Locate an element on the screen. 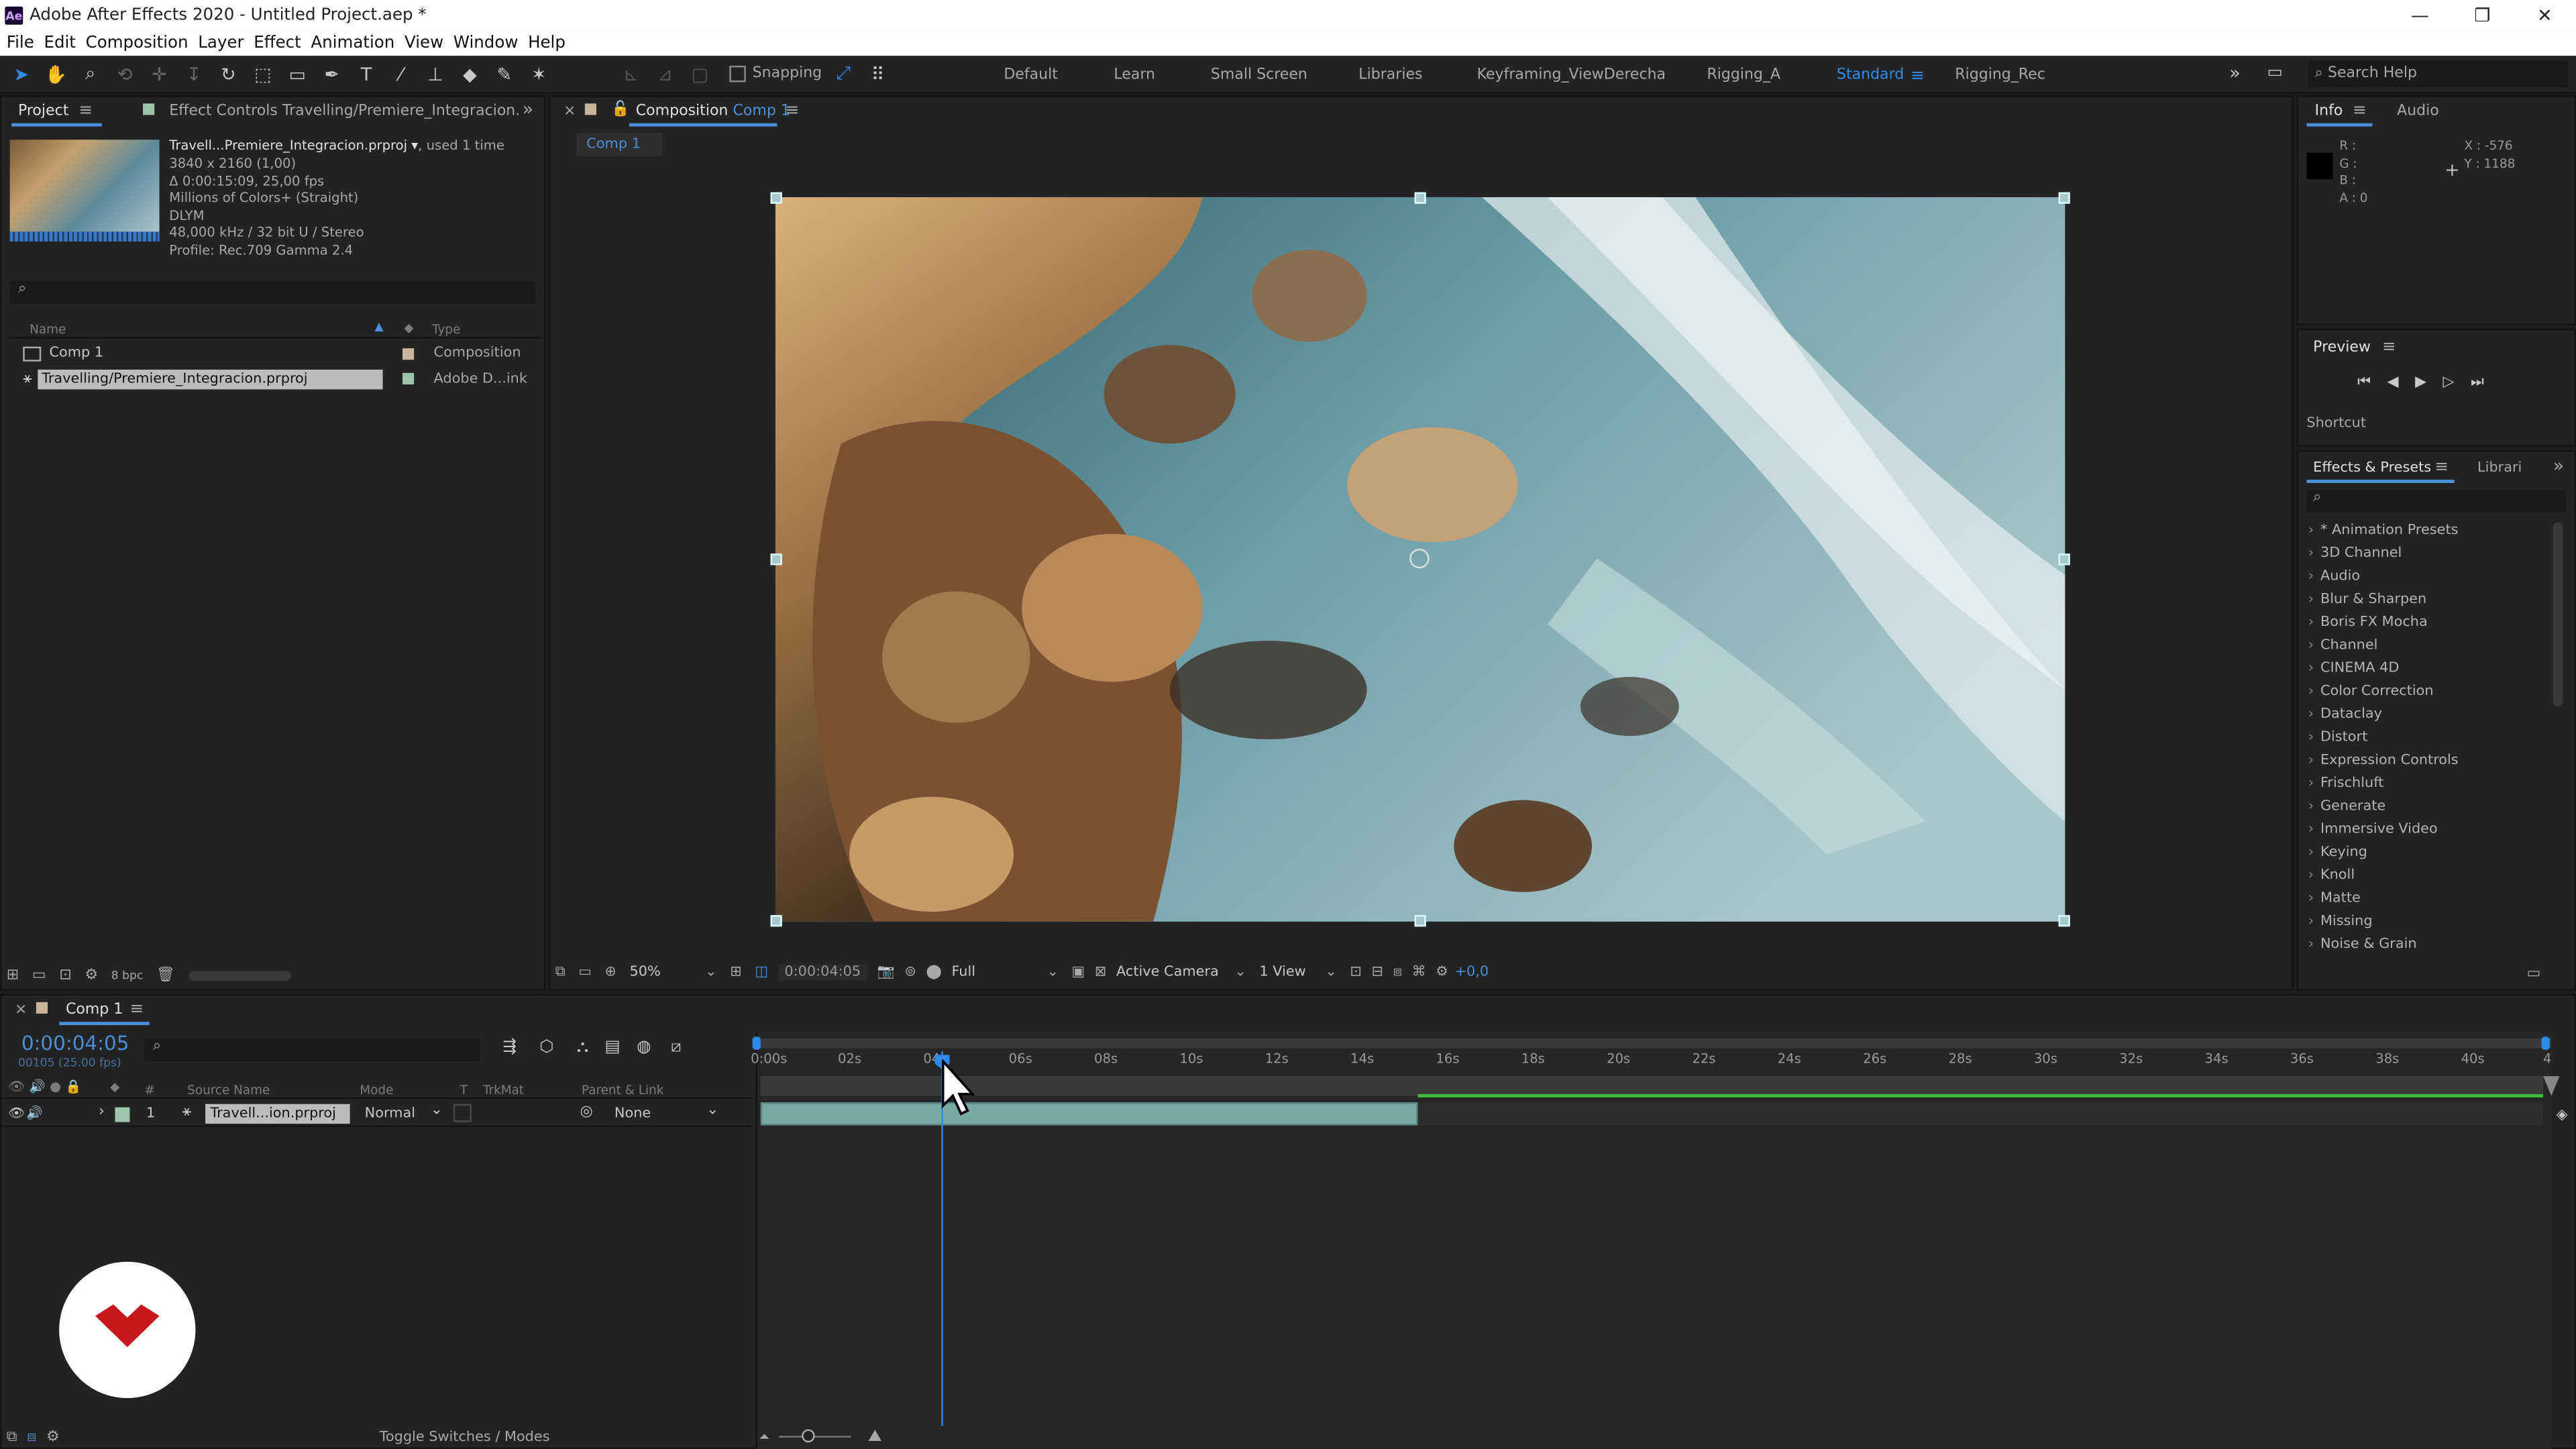  lock-icon: 🔓 is located at coordinates (620, 110).